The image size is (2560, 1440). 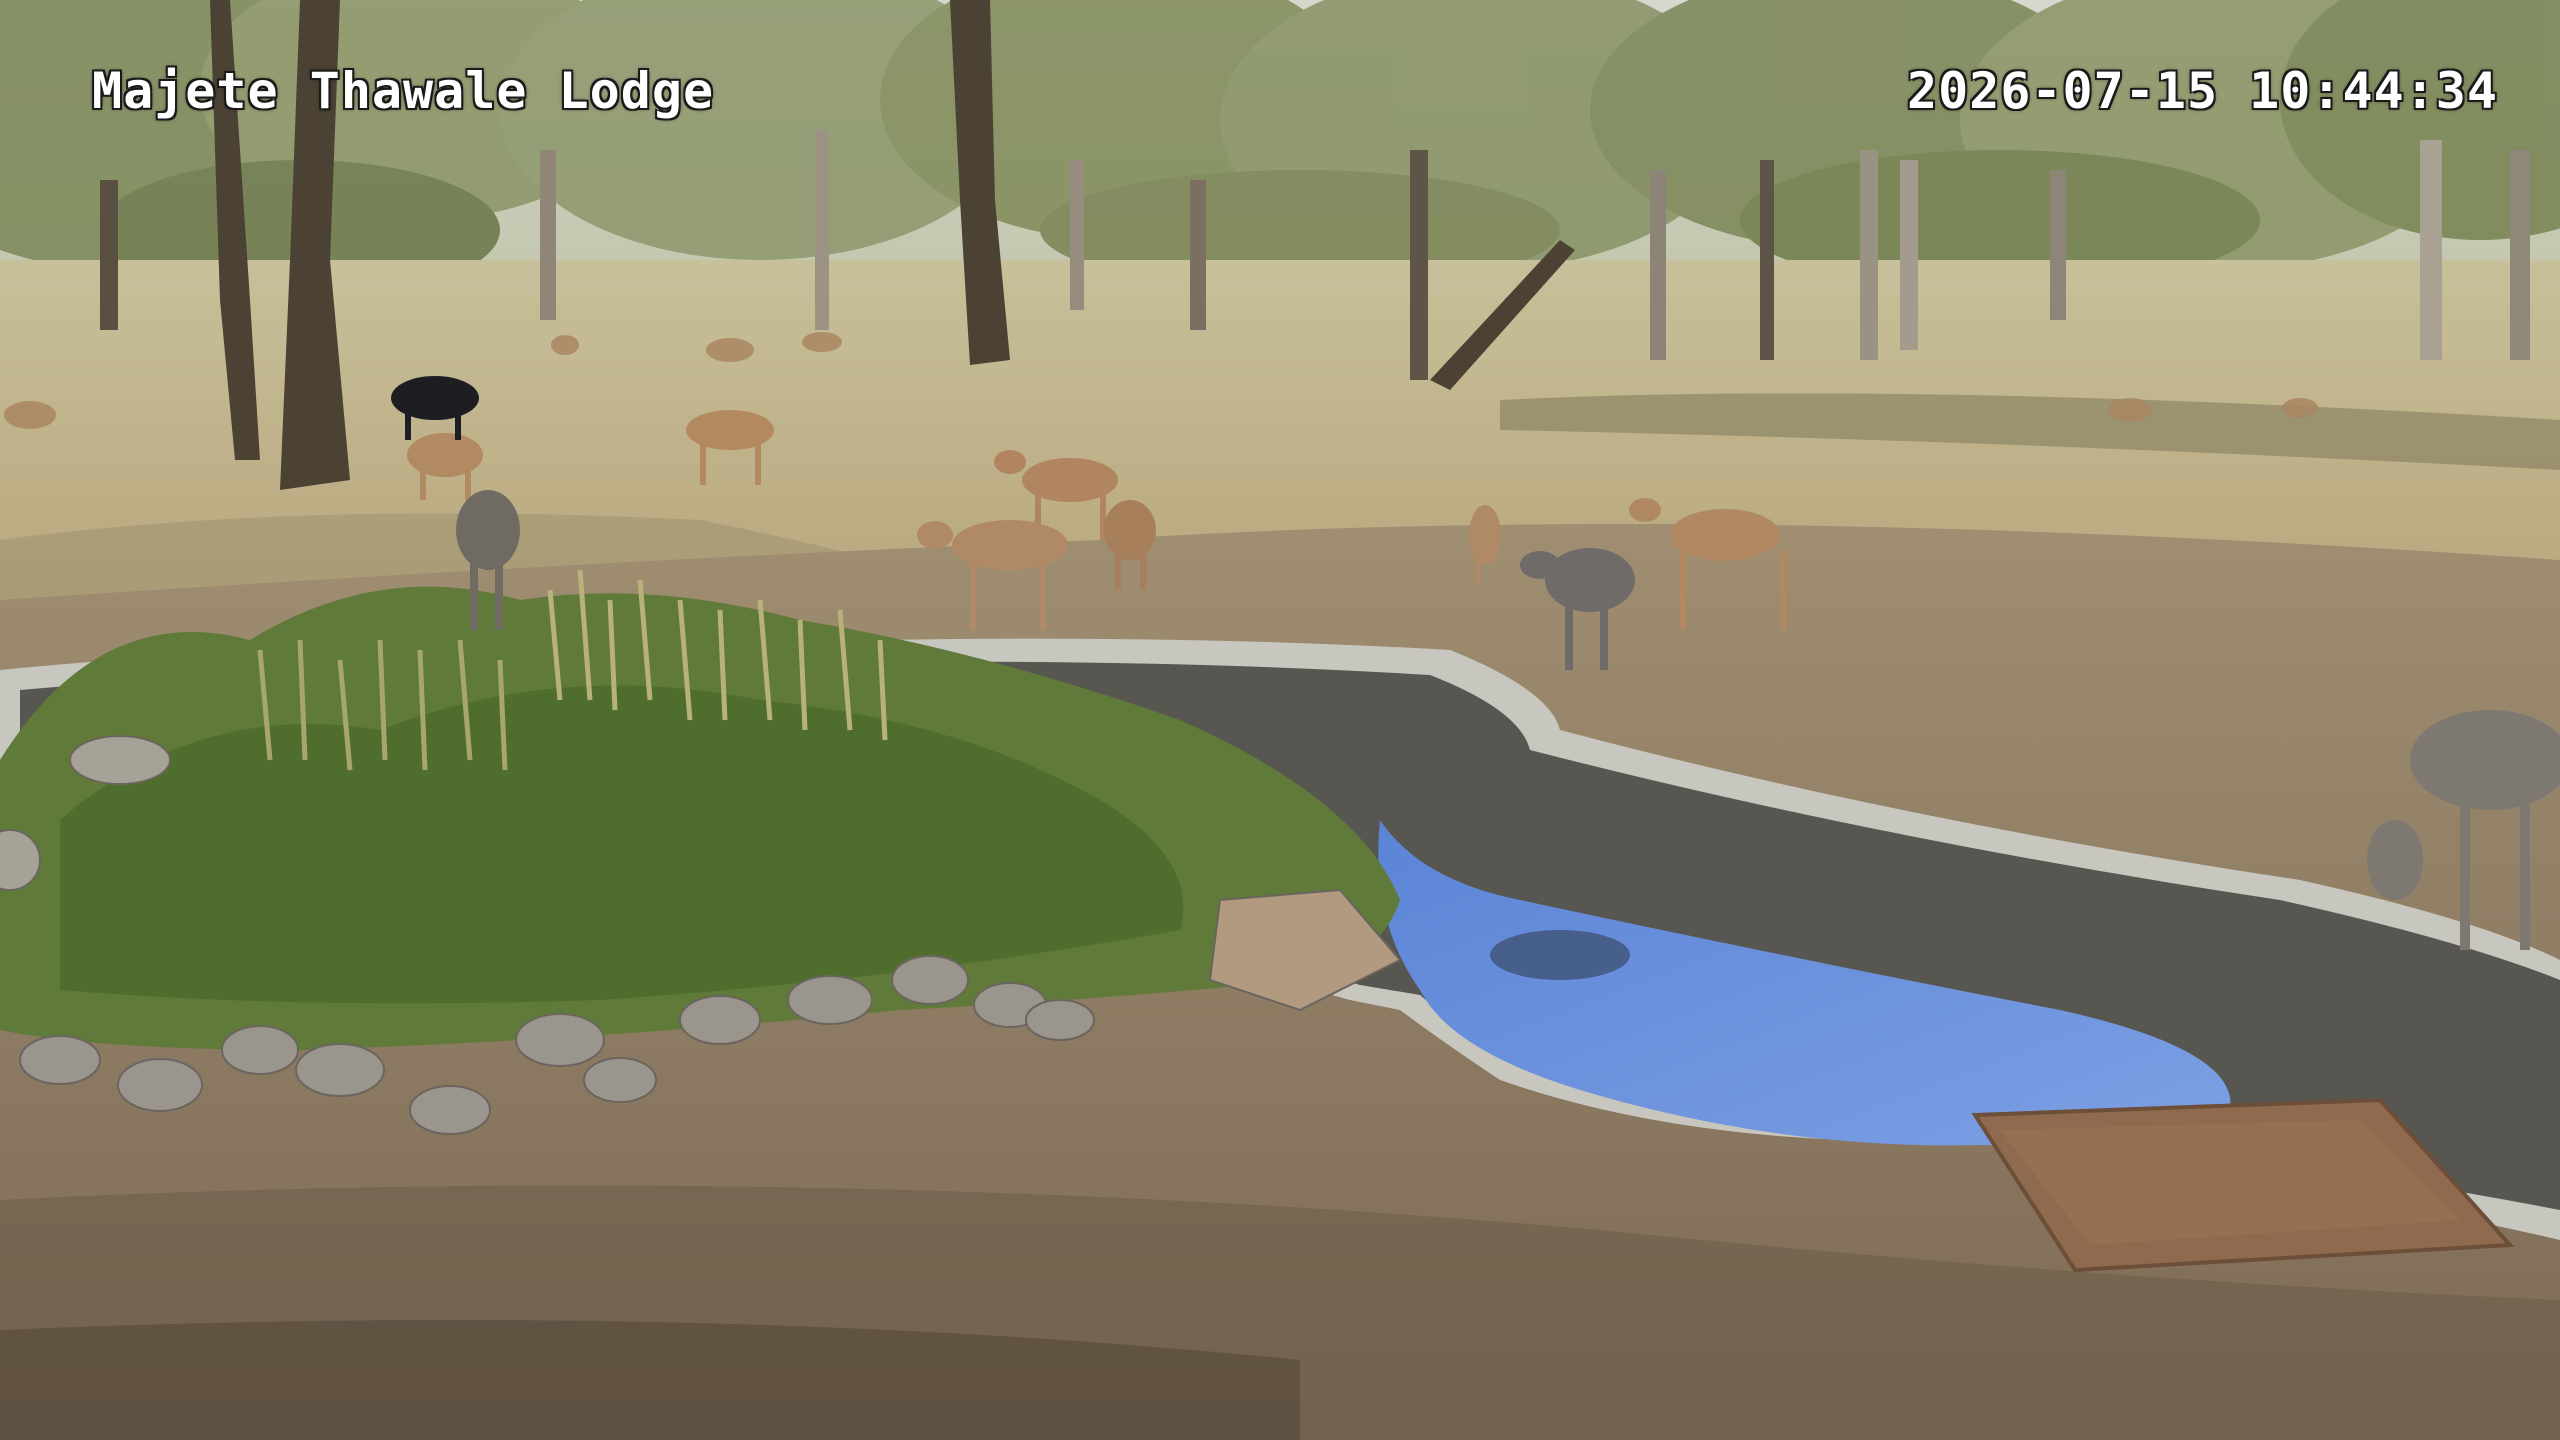 I want to click on camera-location-label: Majete Thawale Lodge, so click(x=403, y=91).